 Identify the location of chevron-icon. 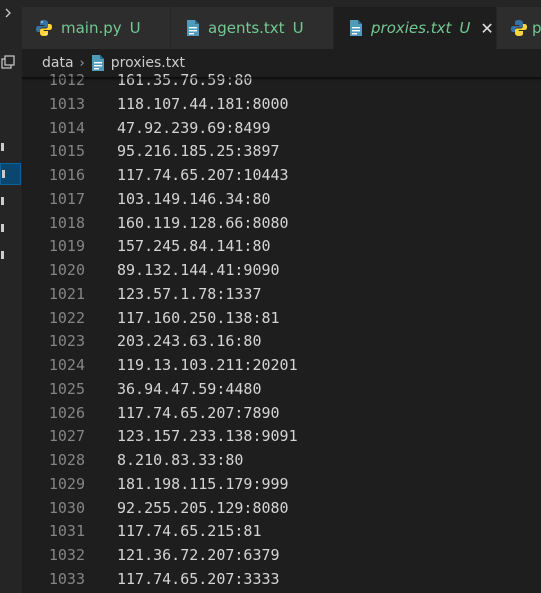
(11, 10).